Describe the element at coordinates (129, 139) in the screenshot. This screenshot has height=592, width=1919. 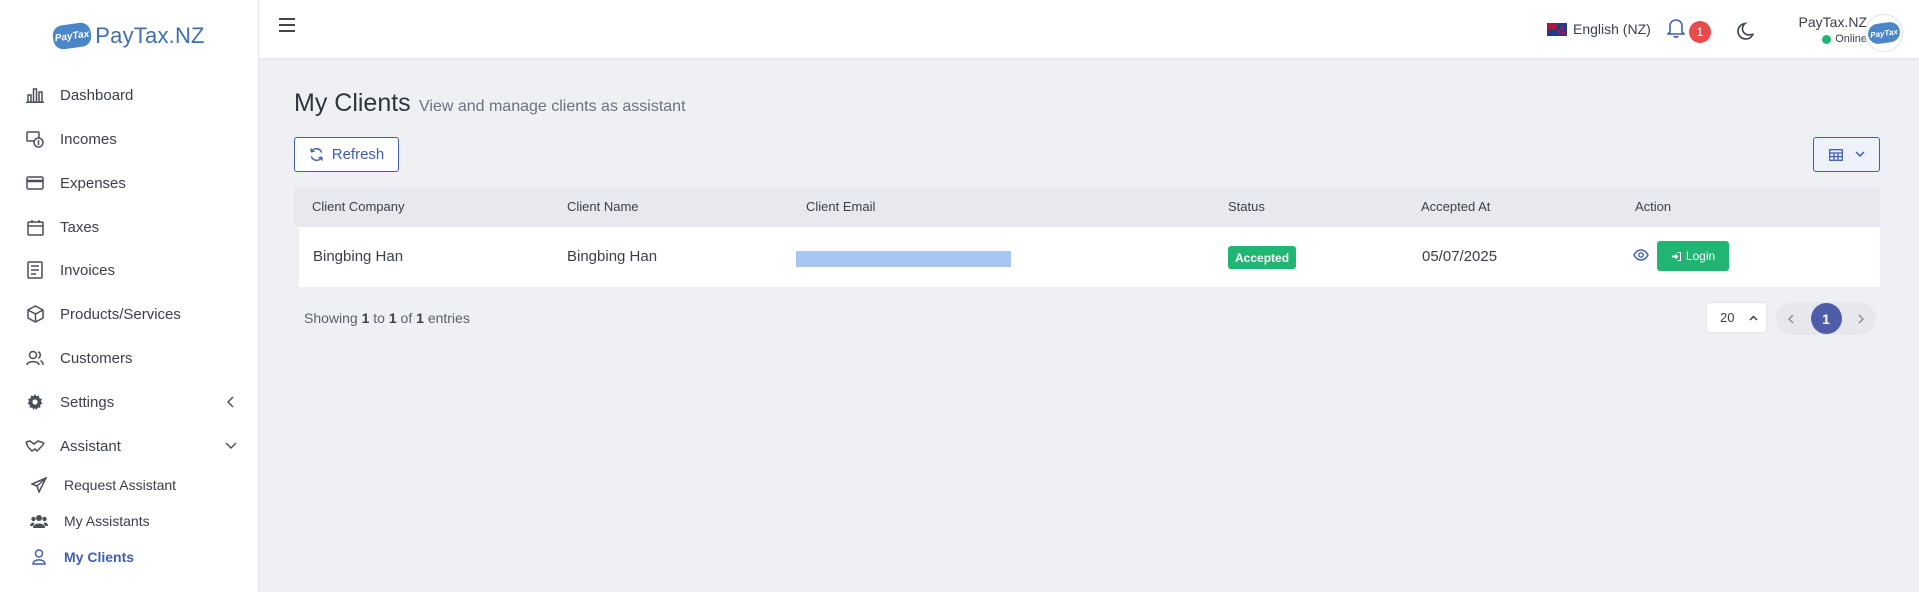
I see `sidebar-item-incomes: Incomes` at that location.